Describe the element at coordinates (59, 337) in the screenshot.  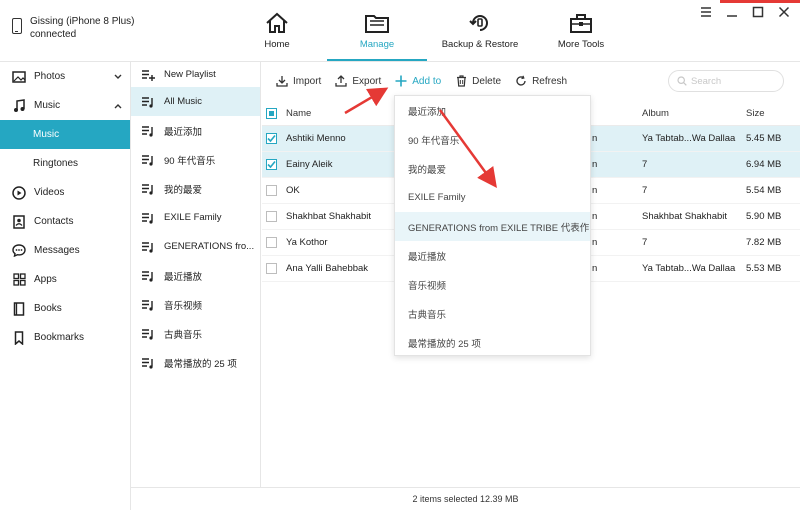
I see `sidebar-item-label: Bookmarks` at that location.